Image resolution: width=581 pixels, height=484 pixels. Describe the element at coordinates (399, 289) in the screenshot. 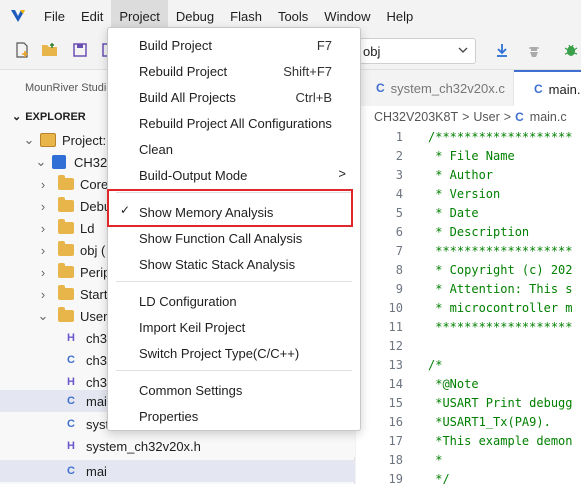

I see `line-number: 9` at that location.